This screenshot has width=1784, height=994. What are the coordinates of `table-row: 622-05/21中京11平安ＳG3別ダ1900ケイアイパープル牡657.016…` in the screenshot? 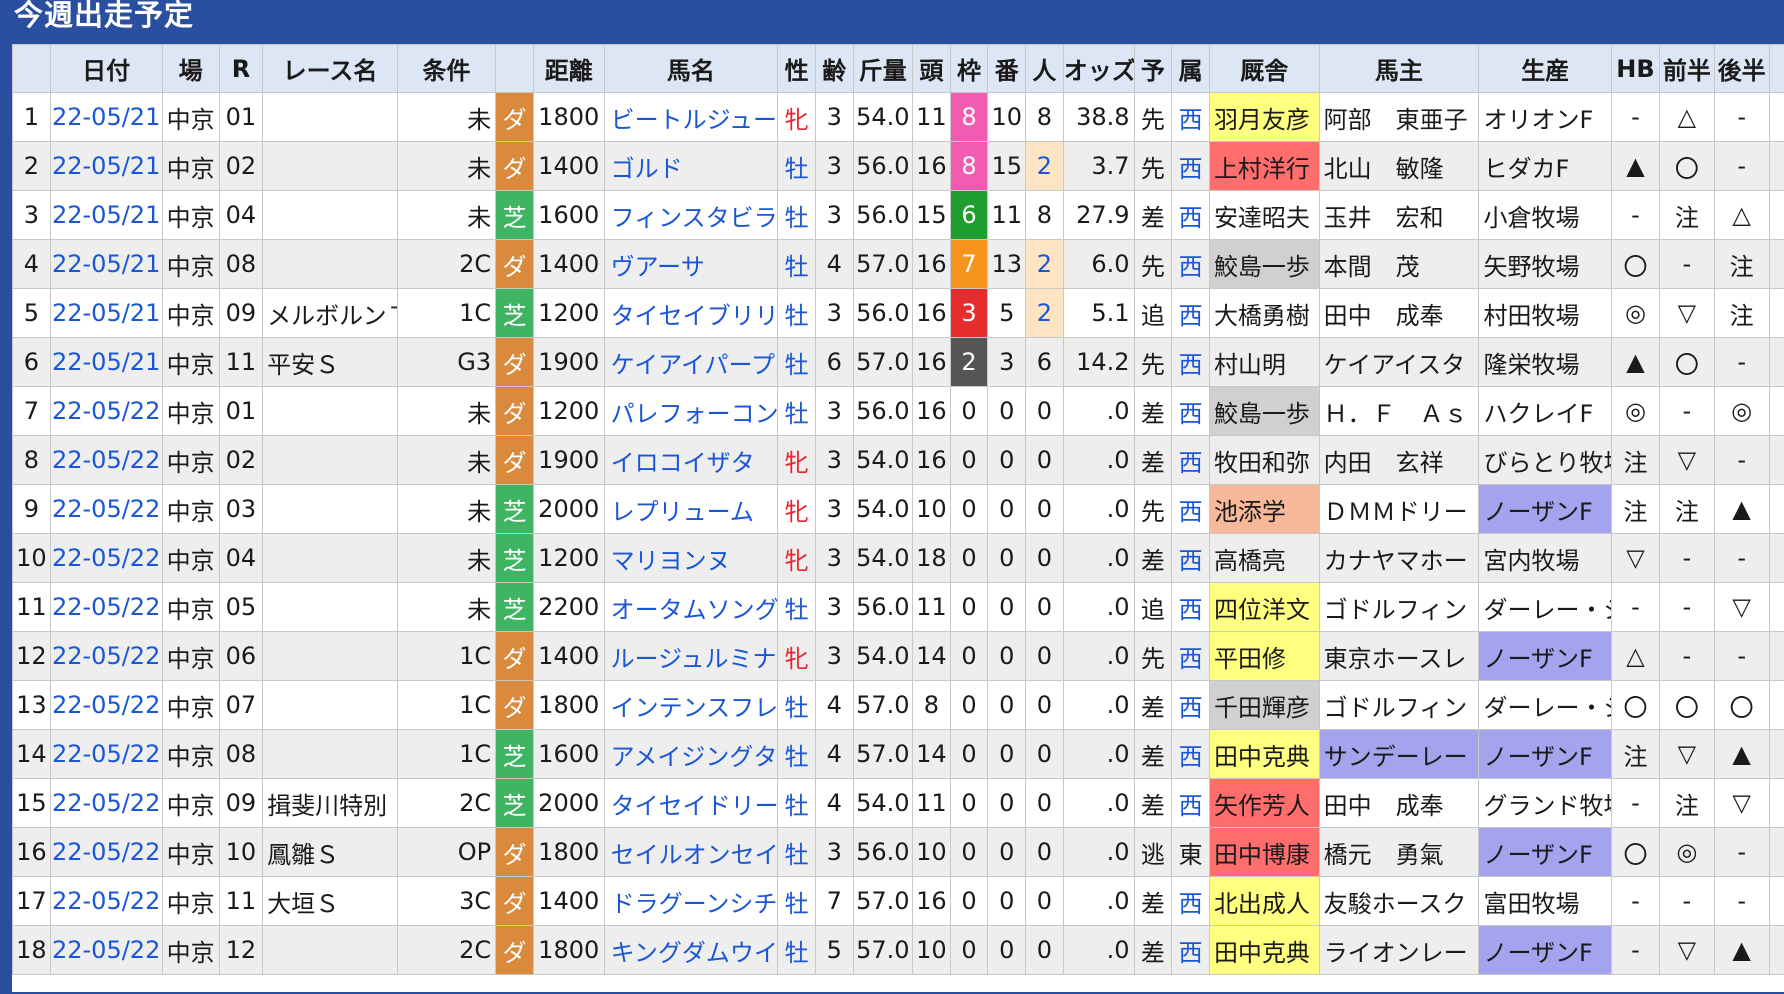 It's located at (898, 362).